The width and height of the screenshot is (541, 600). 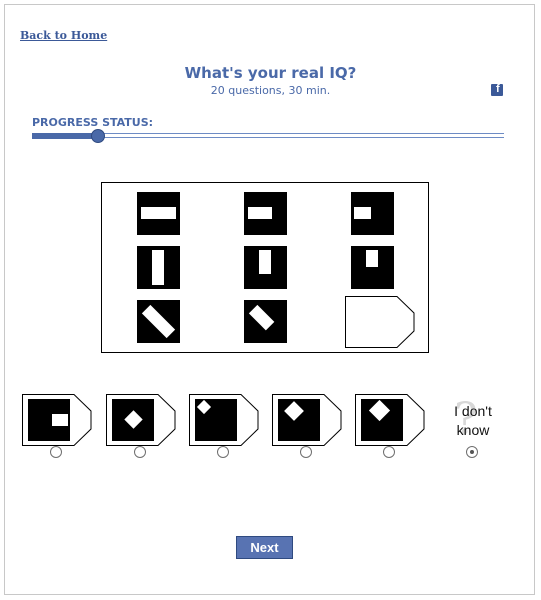 I want to click on facebook-glyph: f, so click(x=498, y=89).